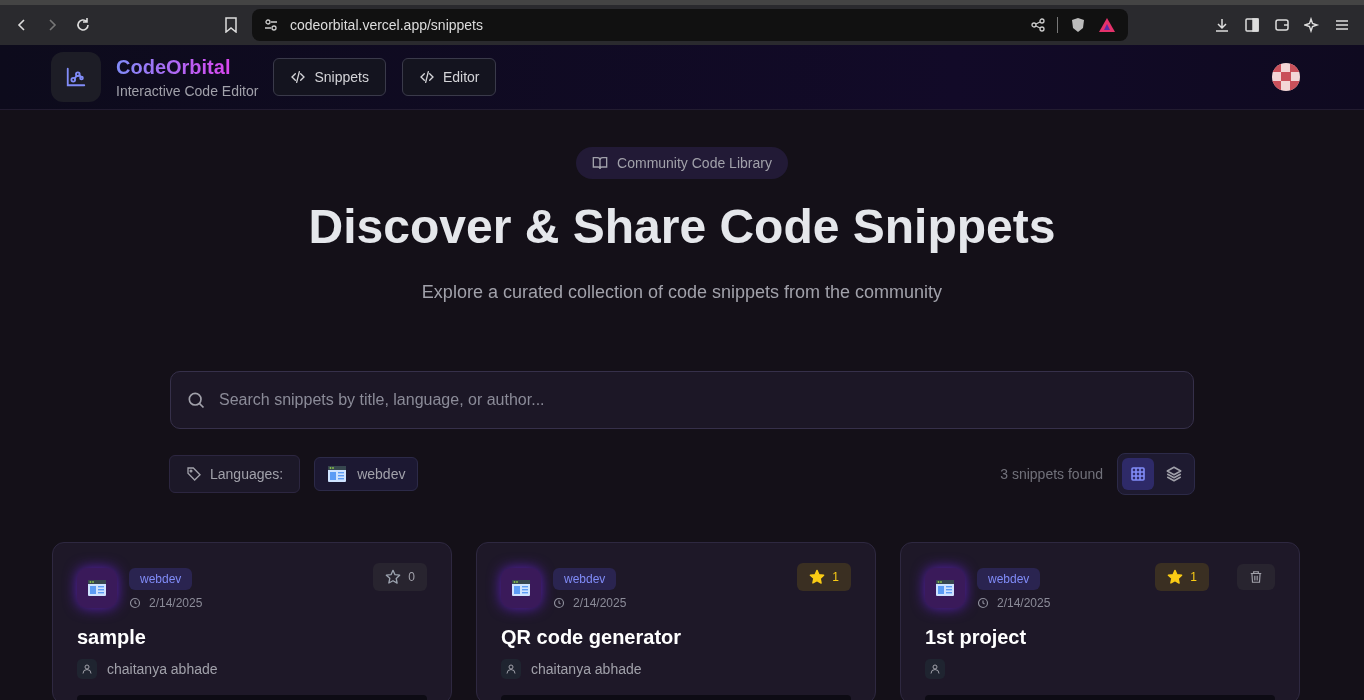 The image size is (1364, 700). Describe the element at coordinates (194, 474) in the screenshot. I see `tag-icon` at that location.